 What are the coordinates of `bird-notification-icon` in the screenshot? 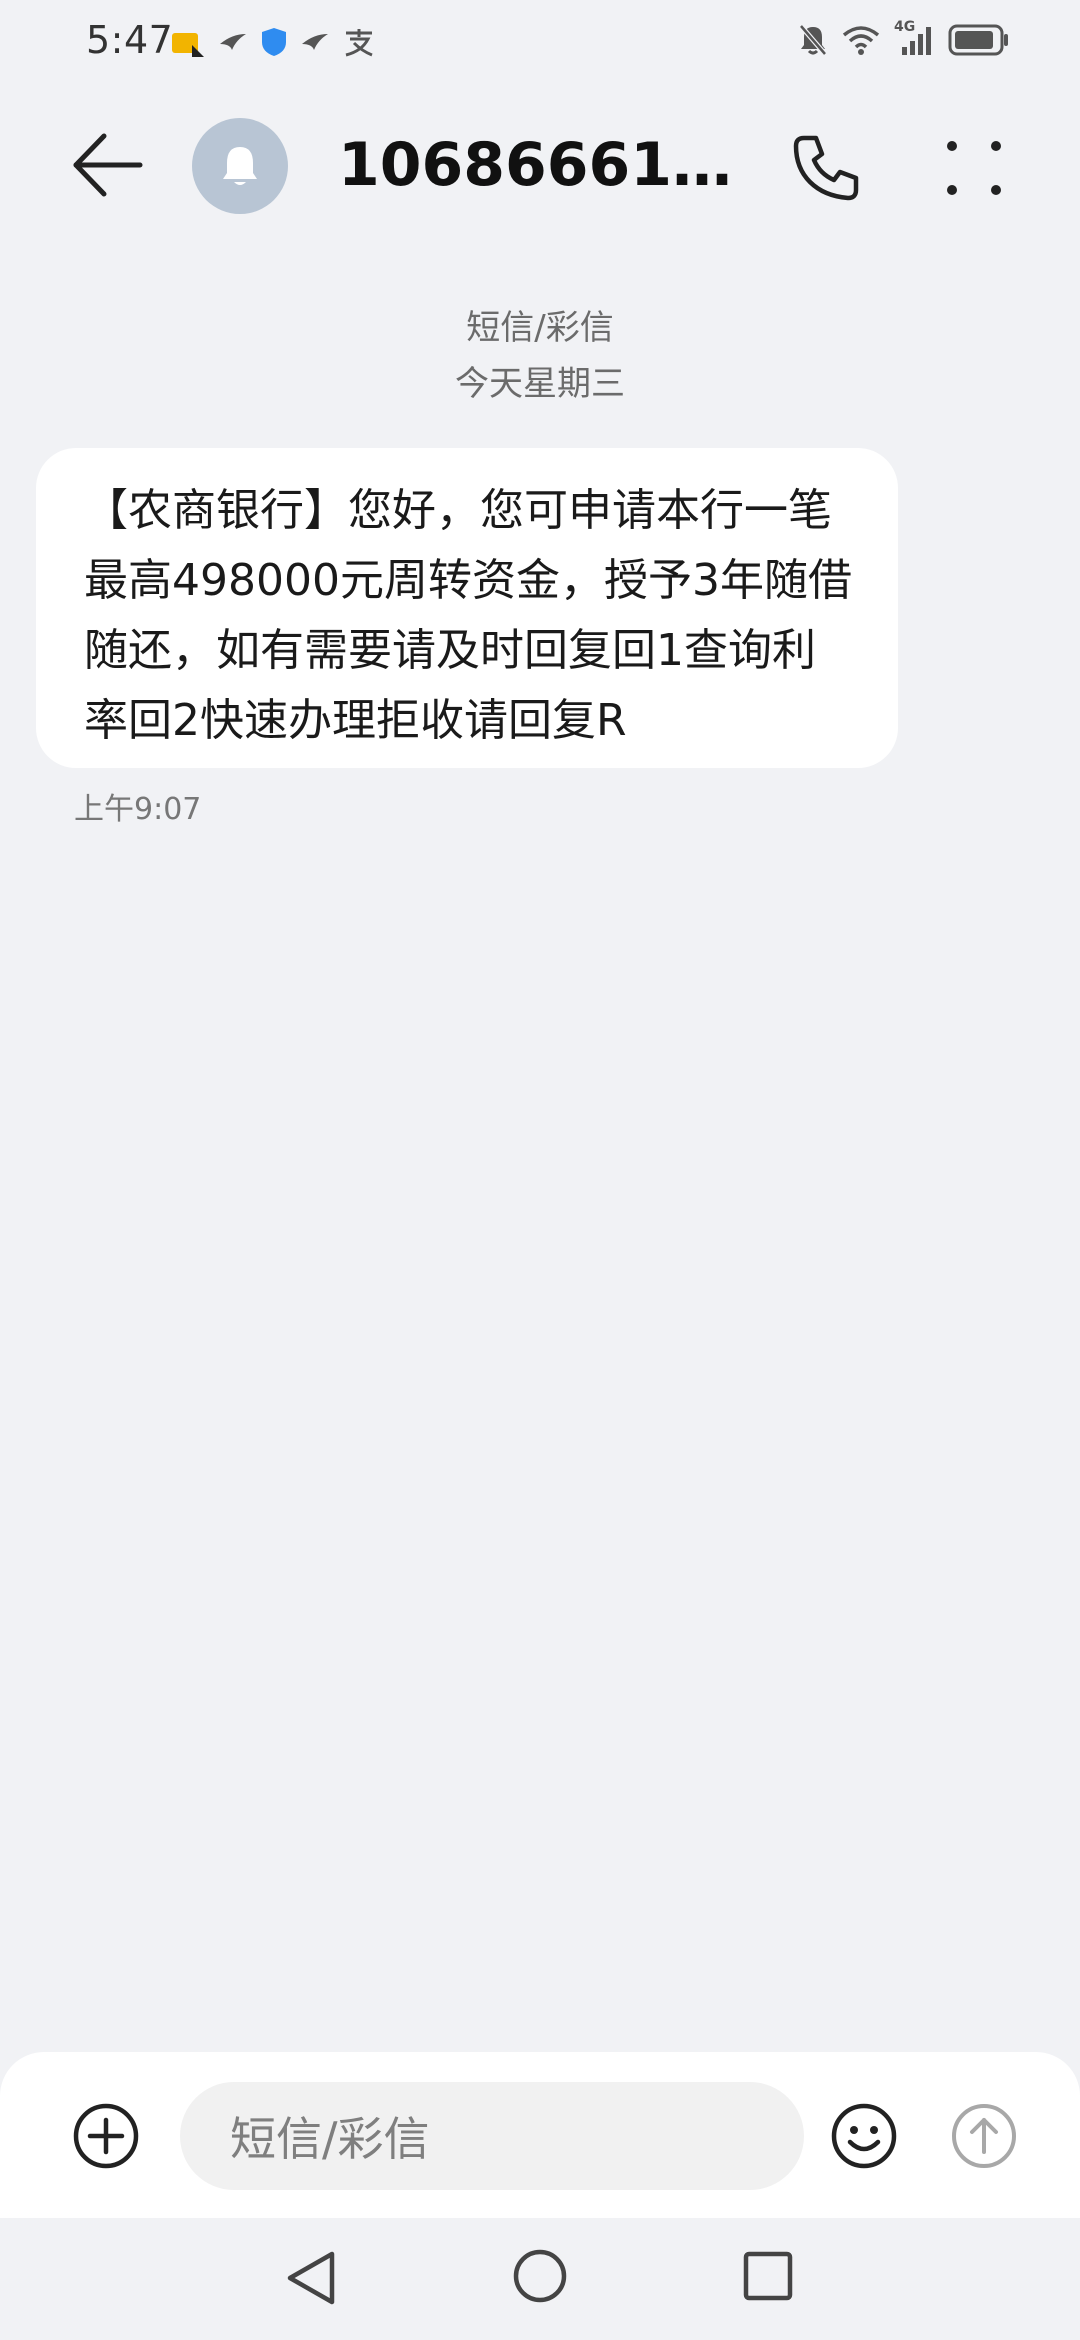 It's located at (233, 42).